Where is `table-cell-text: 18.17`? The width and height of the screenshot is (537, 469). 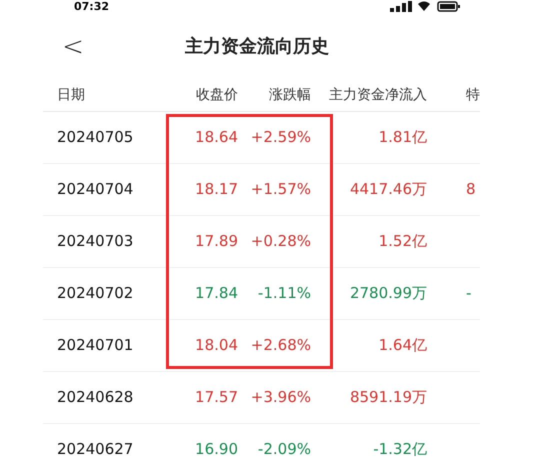 table-cell-text: 18.17 is located at coordinates (216, 189).